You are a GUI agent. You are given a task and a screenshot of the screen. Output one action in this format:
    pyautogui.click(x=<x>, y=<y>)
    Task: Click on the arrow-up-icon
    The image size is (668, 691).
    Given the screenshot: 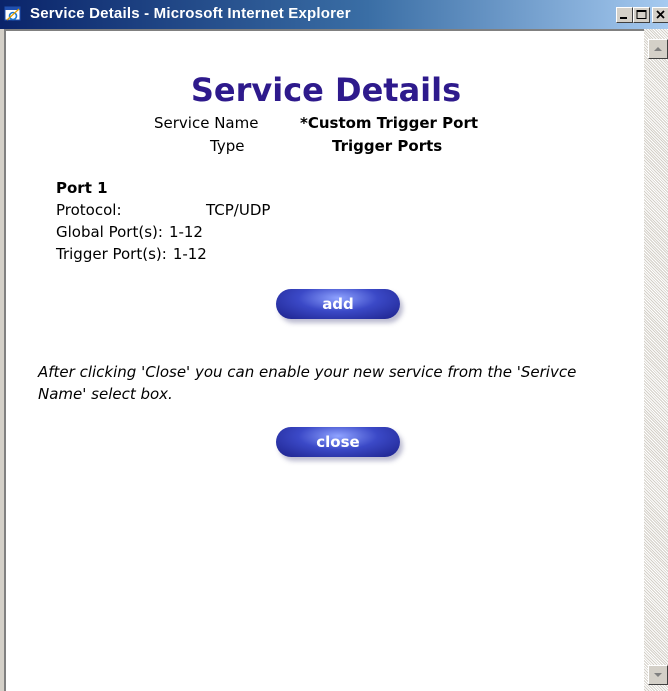 What is the action you would take?
    pyautogui.click(x=658, y=49)
    